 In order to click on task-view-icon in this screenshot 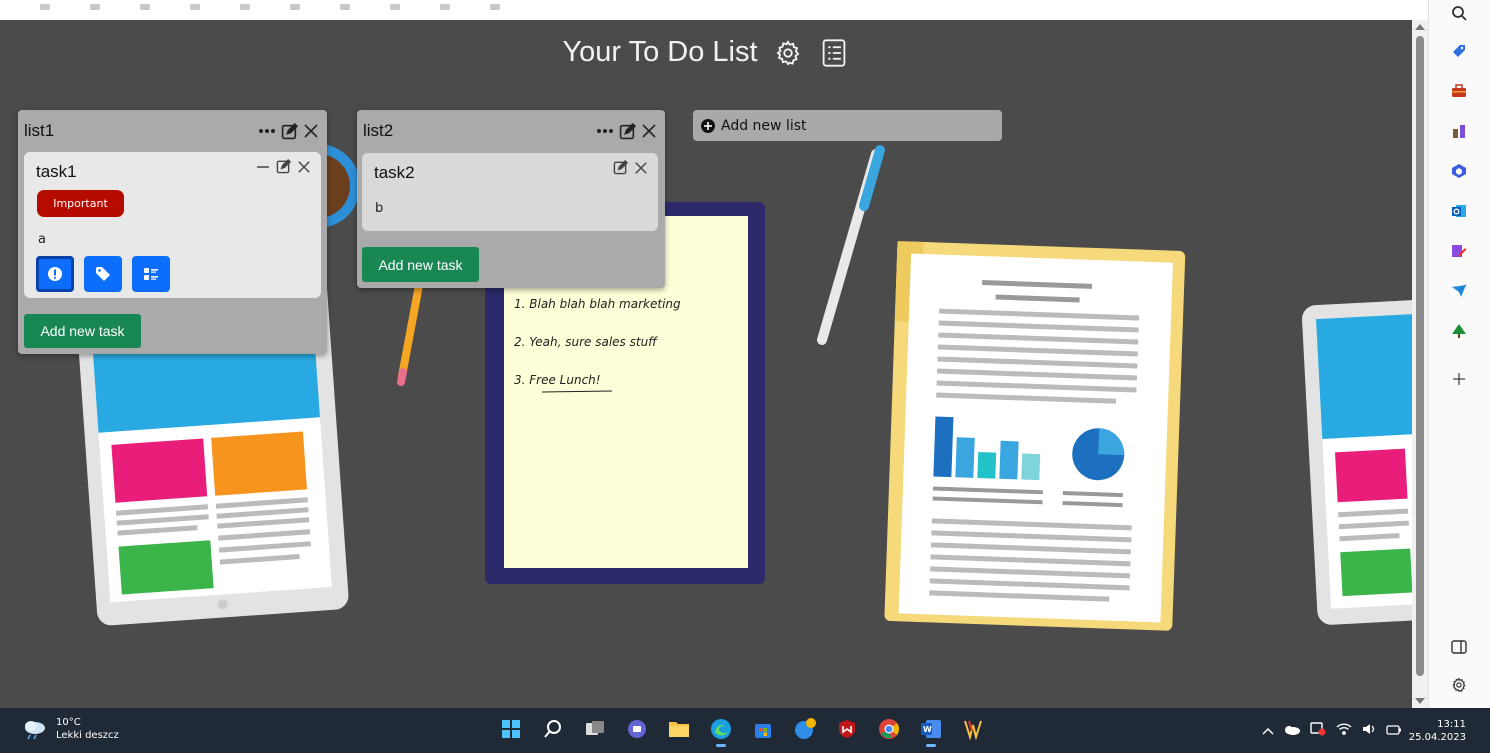, I will do `click(595, 729)`.